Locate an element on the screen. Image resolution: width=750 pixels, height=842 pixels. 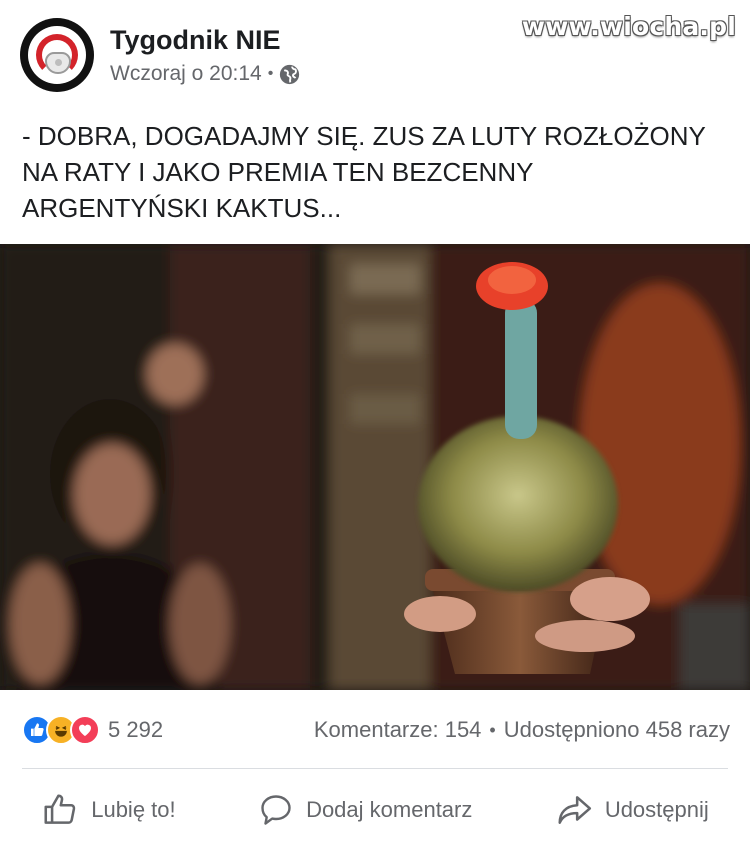
comments-count-link: Komentarze: 154 is located at coordinates (398, 730).